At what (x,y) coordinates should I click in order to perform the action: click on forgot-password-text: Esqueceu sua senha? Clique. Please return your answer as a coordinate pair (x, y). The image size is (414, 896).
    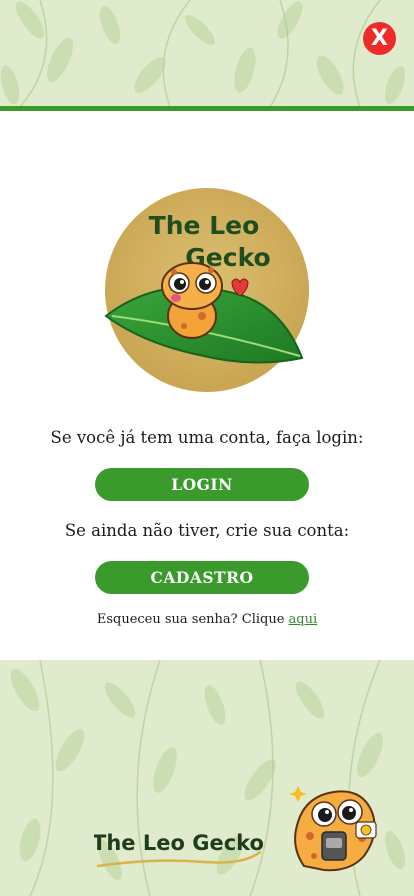
    Looking at the image, I should click on (192, 619).